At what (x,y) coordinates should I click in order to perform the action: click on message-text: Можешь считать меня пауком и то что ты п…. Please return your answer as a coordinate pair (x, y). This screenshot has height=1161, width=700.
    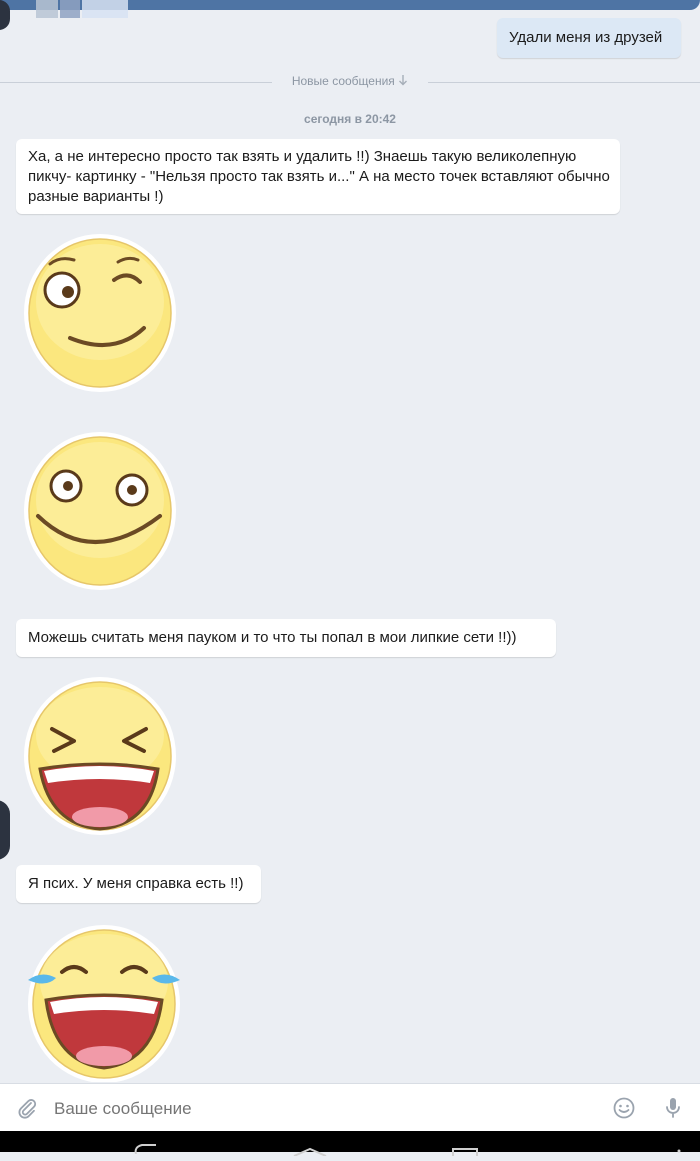
    Looking at the image, I should click on (272, 637).